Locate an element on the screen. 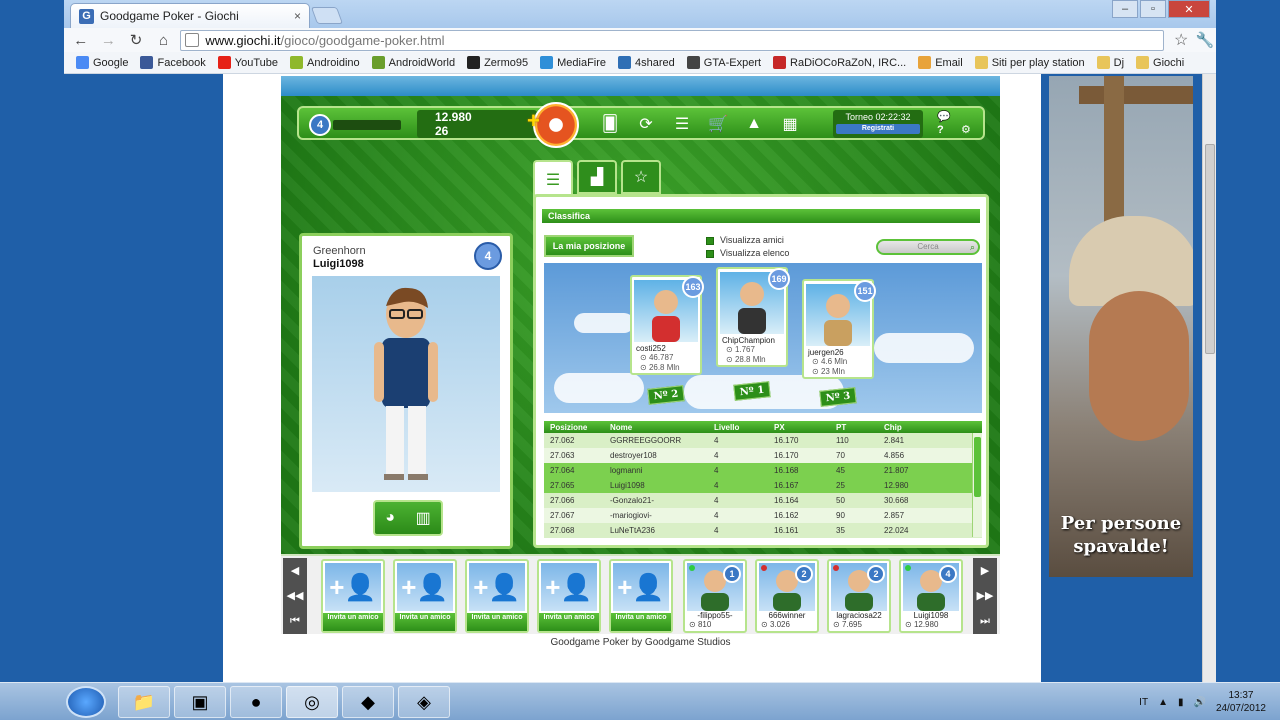 This screenshot has width=1280, height=720. app-taskbar-icon: ▣ is located at coordinates (200, 702).